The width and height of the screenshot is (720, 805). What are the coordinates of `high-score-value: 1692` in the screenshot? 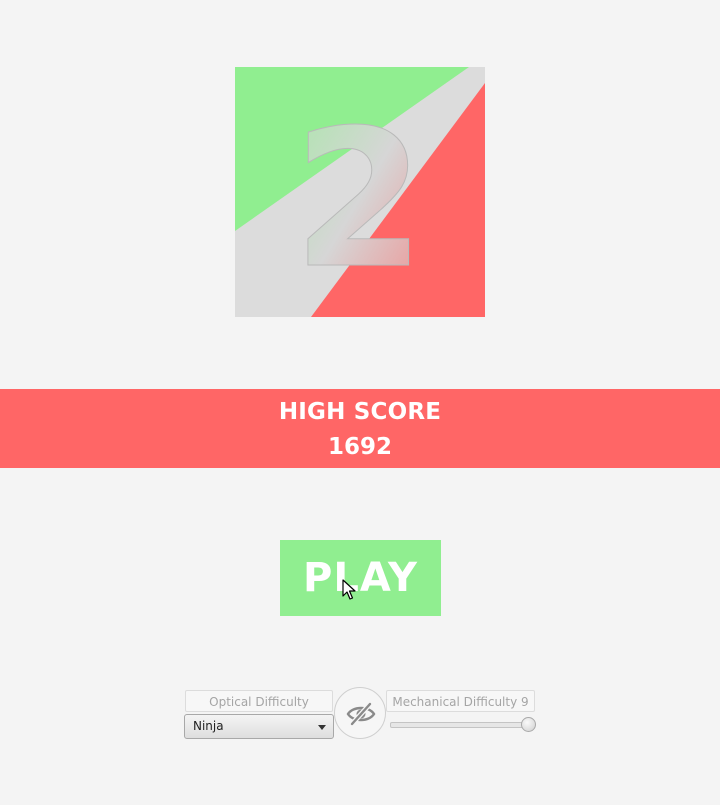 It's located at (359, 447).